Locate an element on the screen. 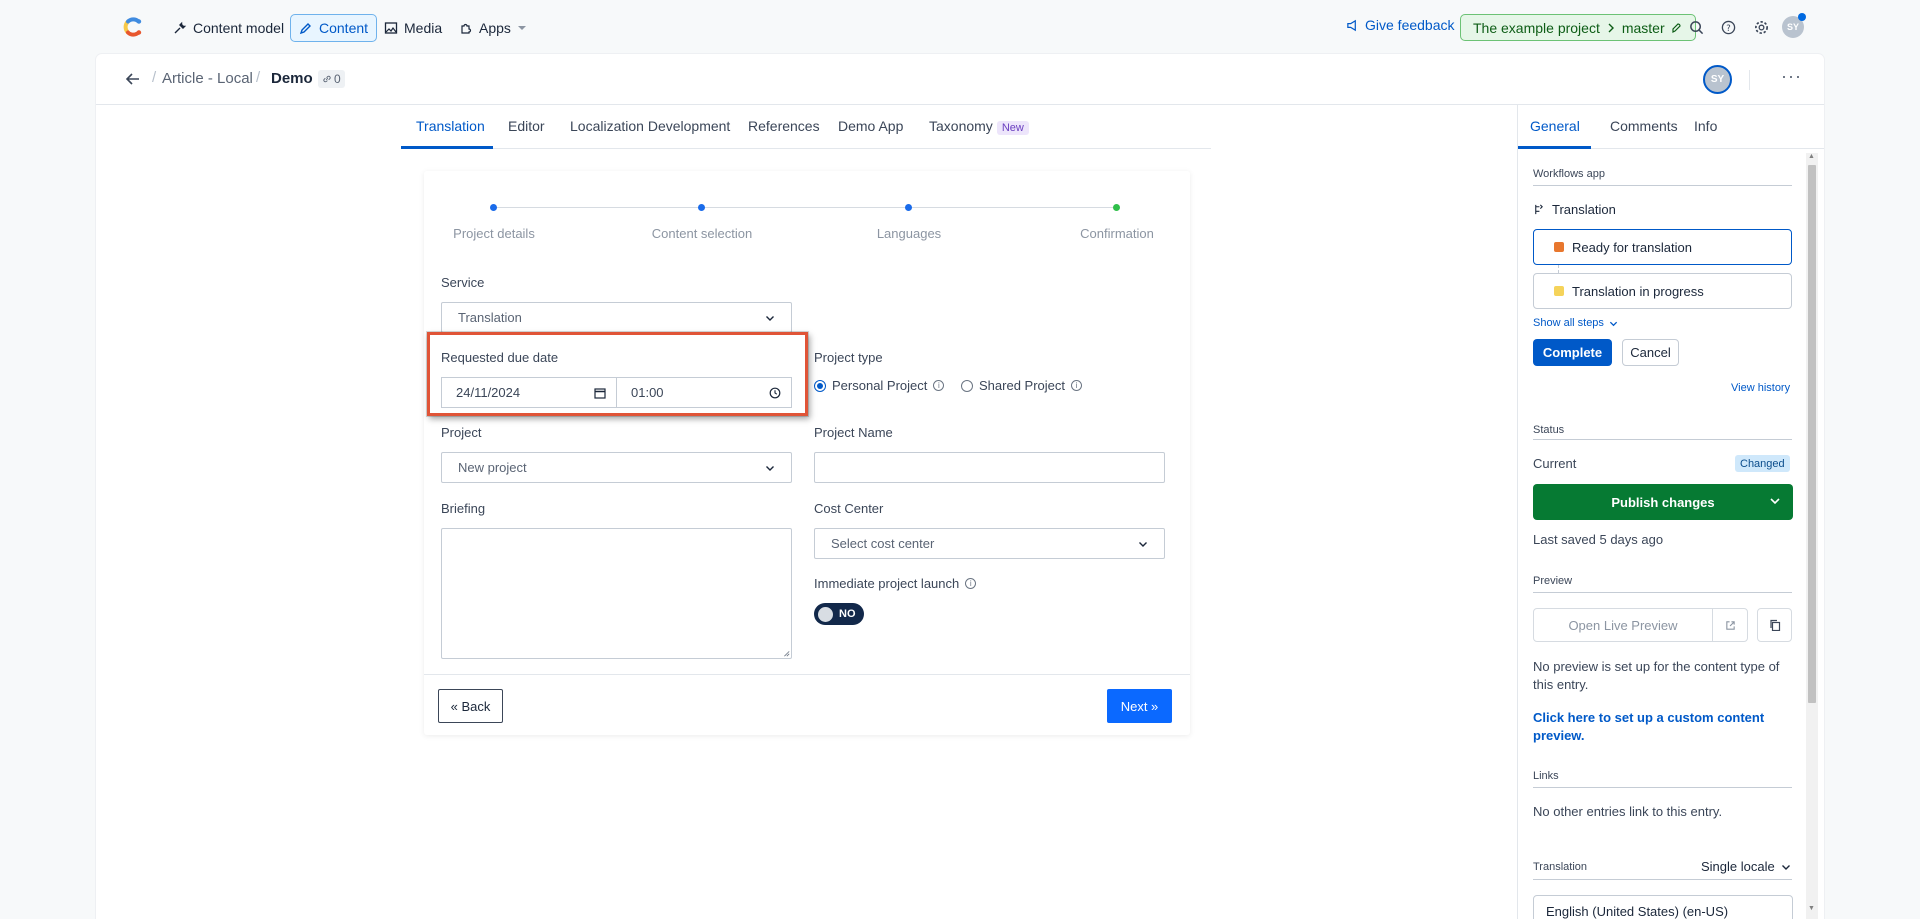  environment-switcher: The example project master is located at coordinates (1578, 27).